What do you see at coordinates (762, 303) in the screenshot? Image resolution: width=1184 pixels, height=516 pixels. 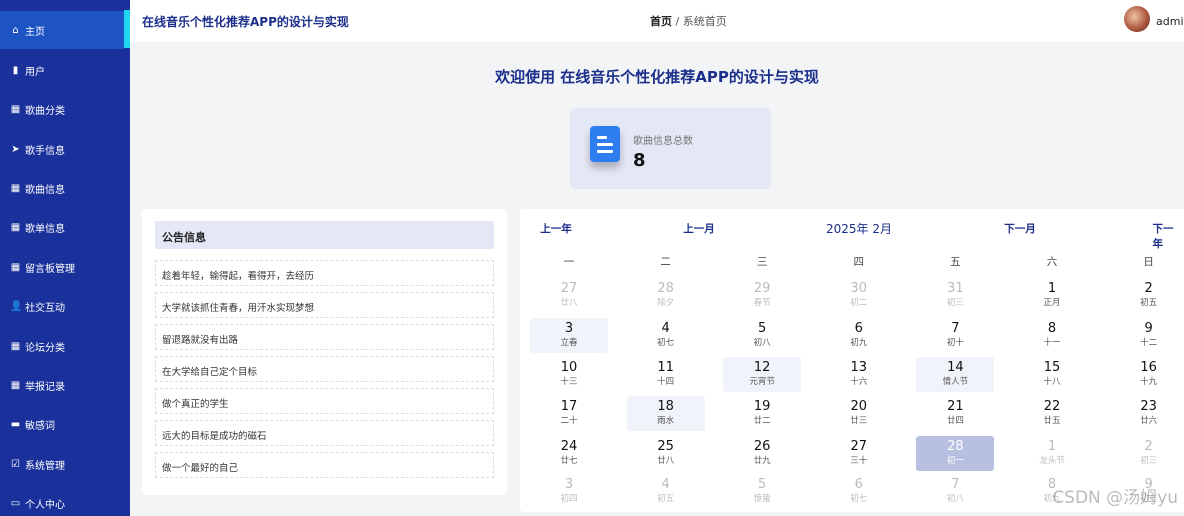 I see `lunar-date: 春节` at bounding box center [762, 303].